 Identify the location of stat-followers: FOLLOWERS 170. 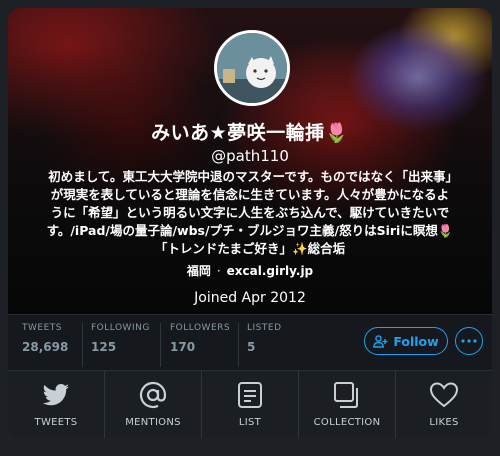
(195, 345).